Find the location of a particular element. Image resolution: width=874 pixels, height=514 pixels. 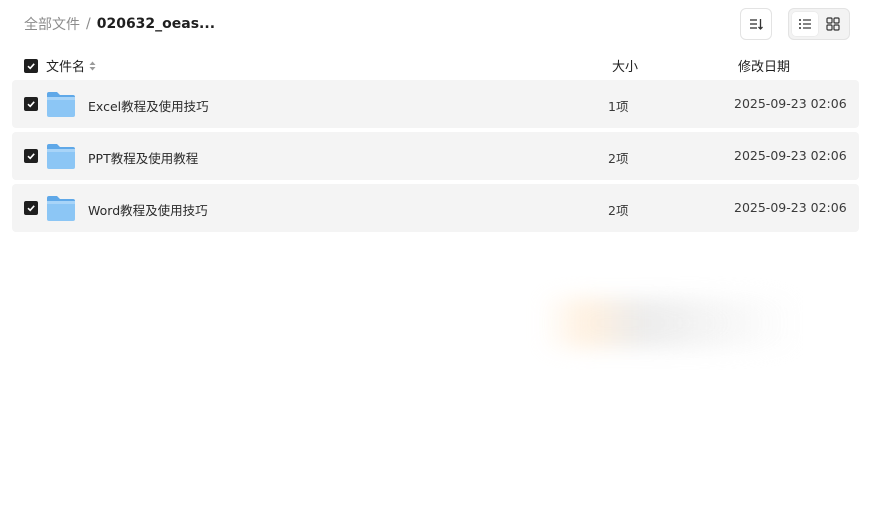

table-header: 文件名 大小 修改日期 is located at coordinates (435, 64).